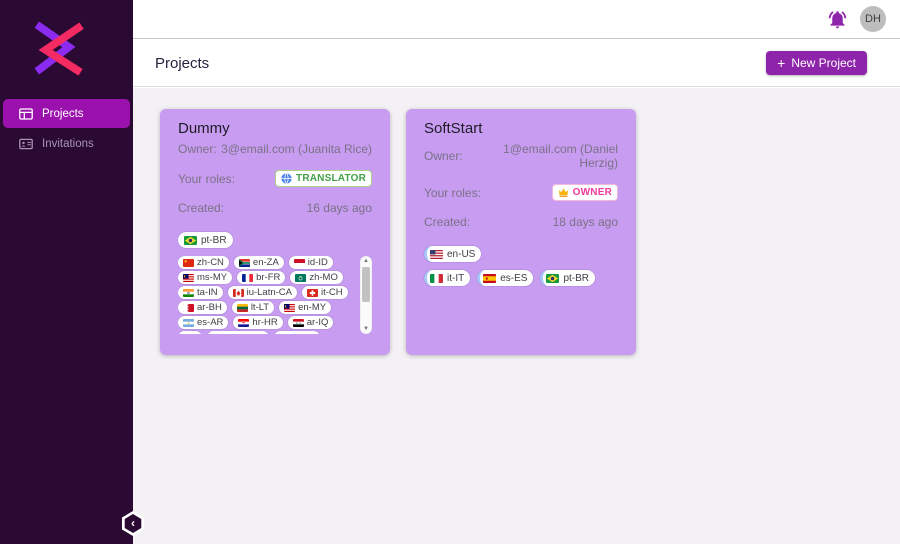 Image resolution: width=900 pixels, height=544 pixels. I want to click on crown-icon, so click(563, 192).